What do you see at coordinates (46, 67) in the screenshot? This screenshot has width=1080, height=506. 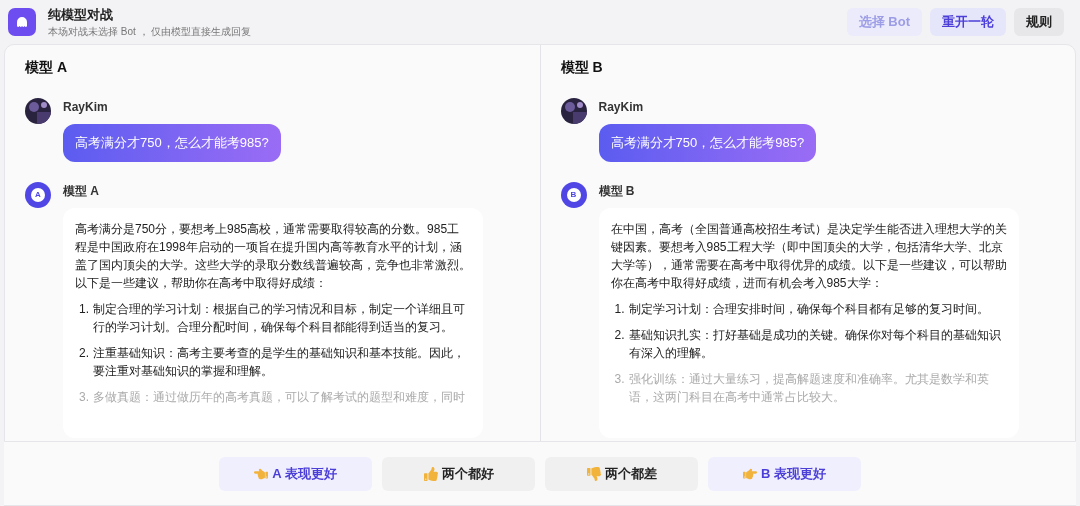 I see `panel-title: 模型 A` at bounding box center [46, 67].